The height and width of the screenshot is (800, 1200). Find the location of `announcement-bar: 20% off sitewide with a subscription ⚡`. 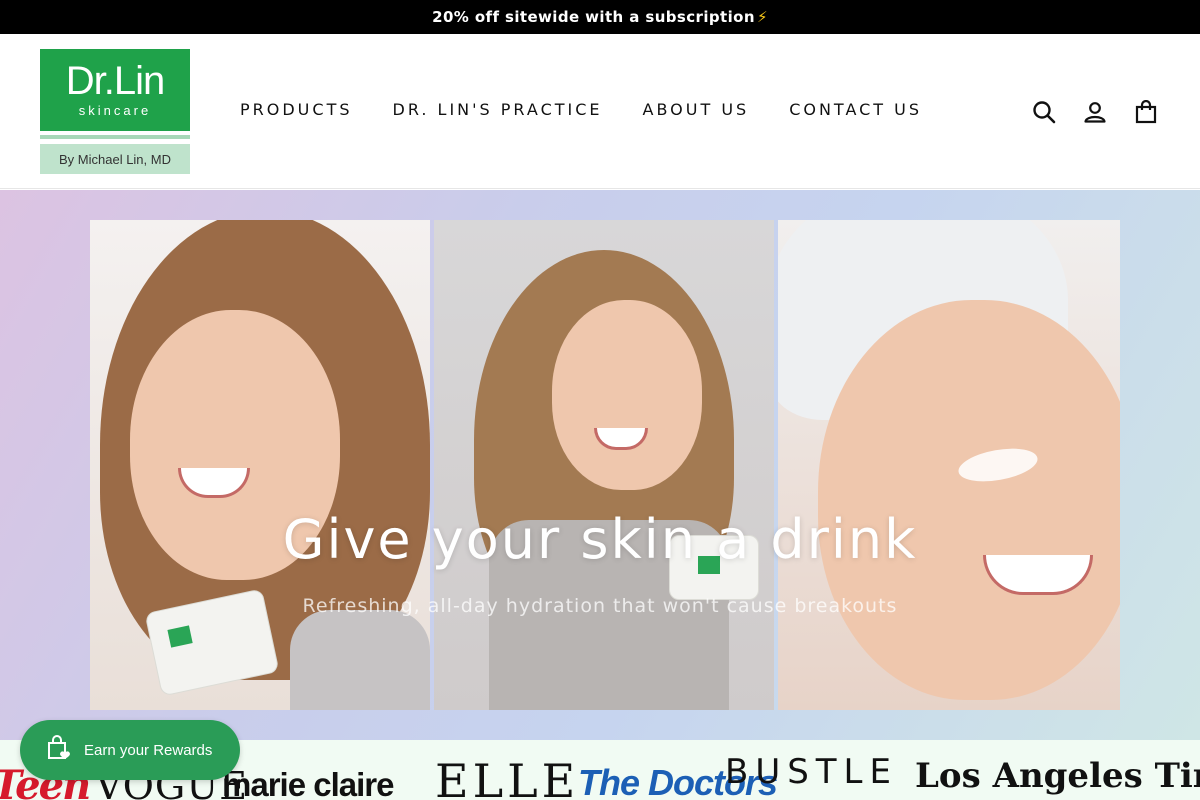

announcement-bar: 20% off sitewide with a subscription ⚡ is located at coordinates (600, 17).